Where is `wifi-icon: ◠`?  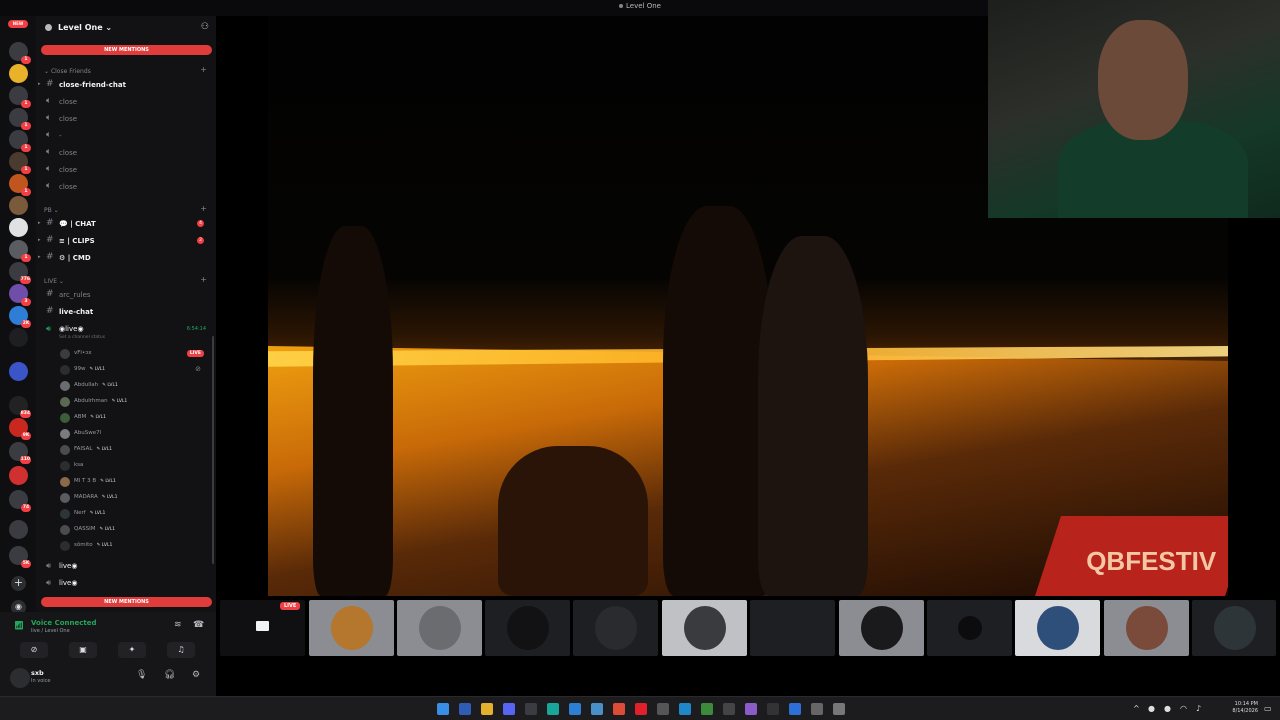 wifi-icon: ◠ is located at coordinates (1183, 708).